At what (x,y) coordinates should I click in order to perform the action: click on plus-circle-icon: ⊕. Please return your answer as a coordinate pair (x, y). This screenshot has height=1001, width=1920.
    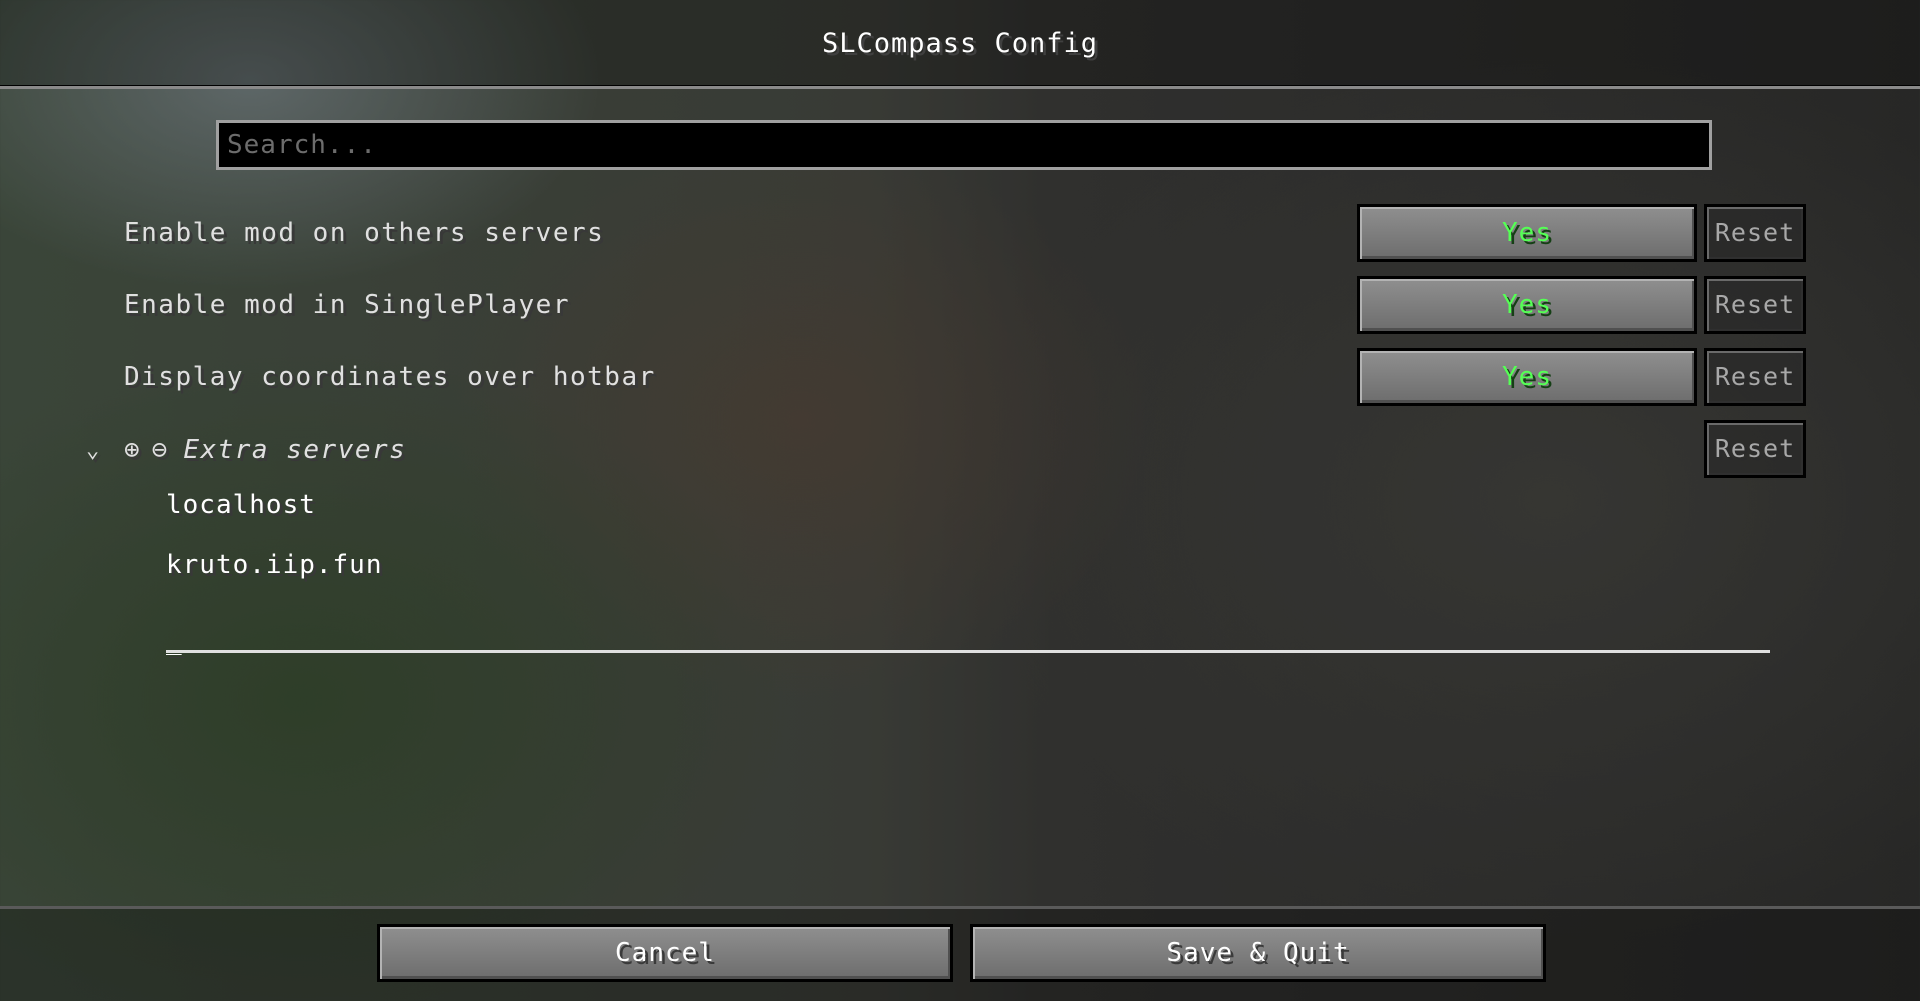
    Looking at the image, I should click on (132, 450).